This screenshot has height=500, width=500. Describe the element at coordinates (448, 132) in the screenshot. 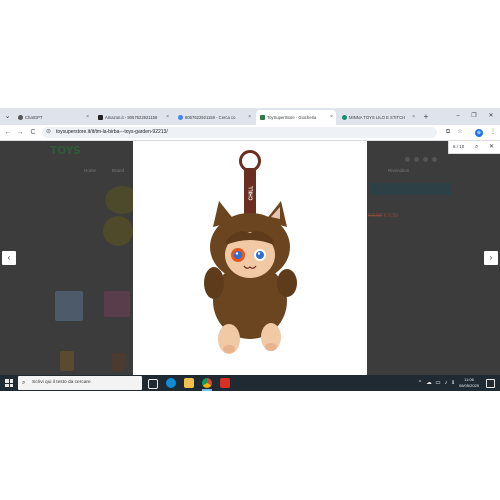

I see `tab-cast-icon: ⧉` at that location.